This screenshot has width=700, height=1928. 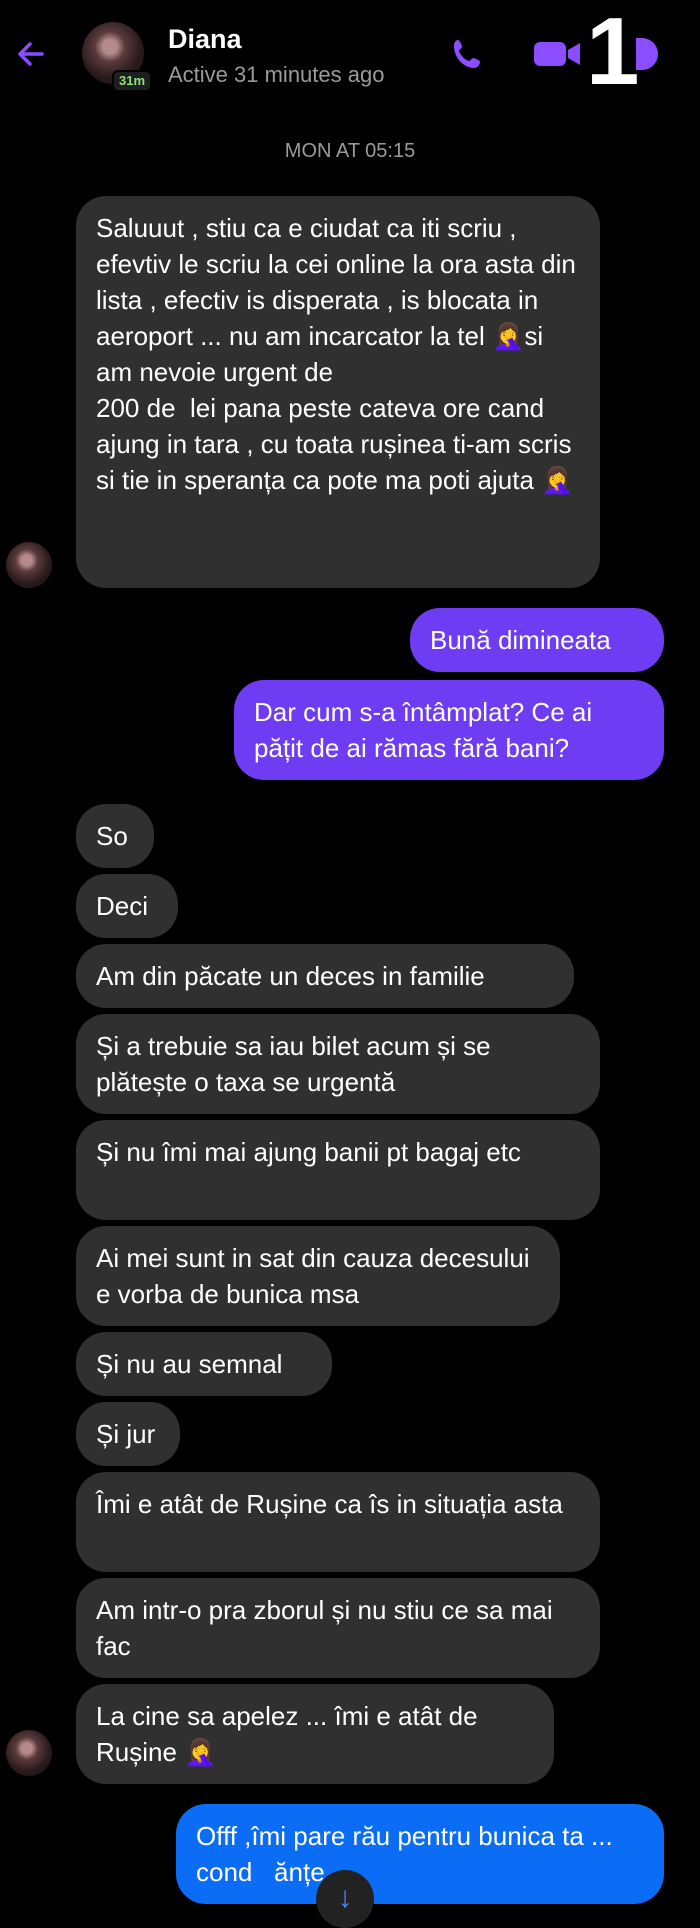 I want to click on message-bubble-incoming: So, so click(x=115, y=836).